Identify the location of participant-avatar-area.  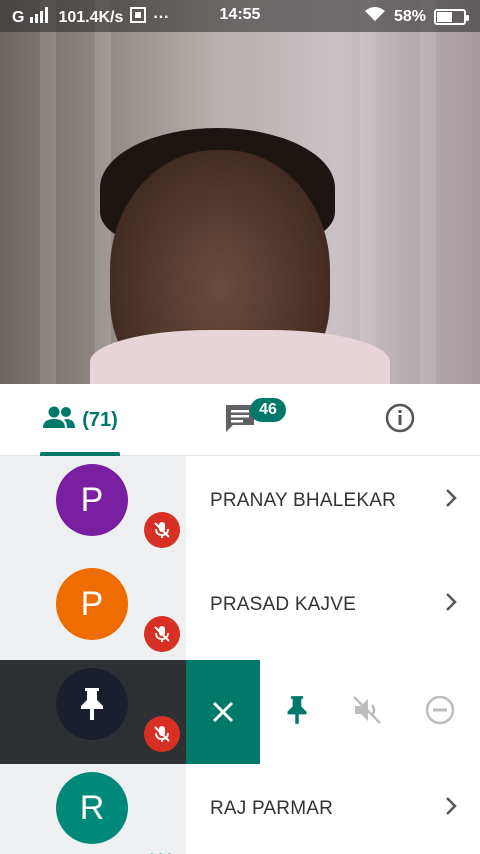
(93, 712).